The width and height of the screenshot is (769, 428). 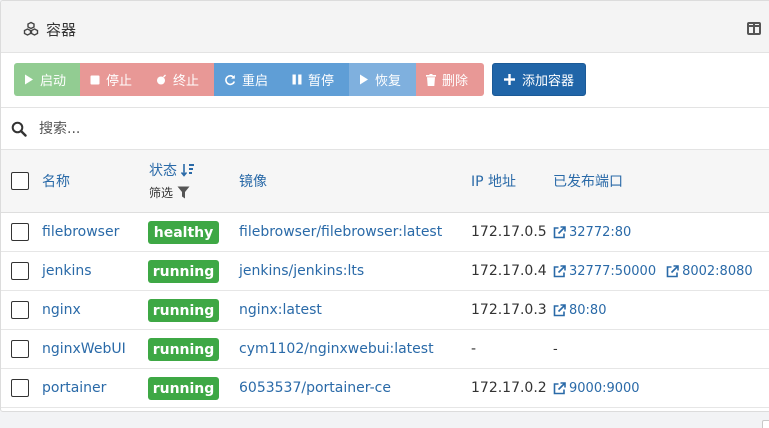 I want to click on pause-icon, so click(x=297, y=79).